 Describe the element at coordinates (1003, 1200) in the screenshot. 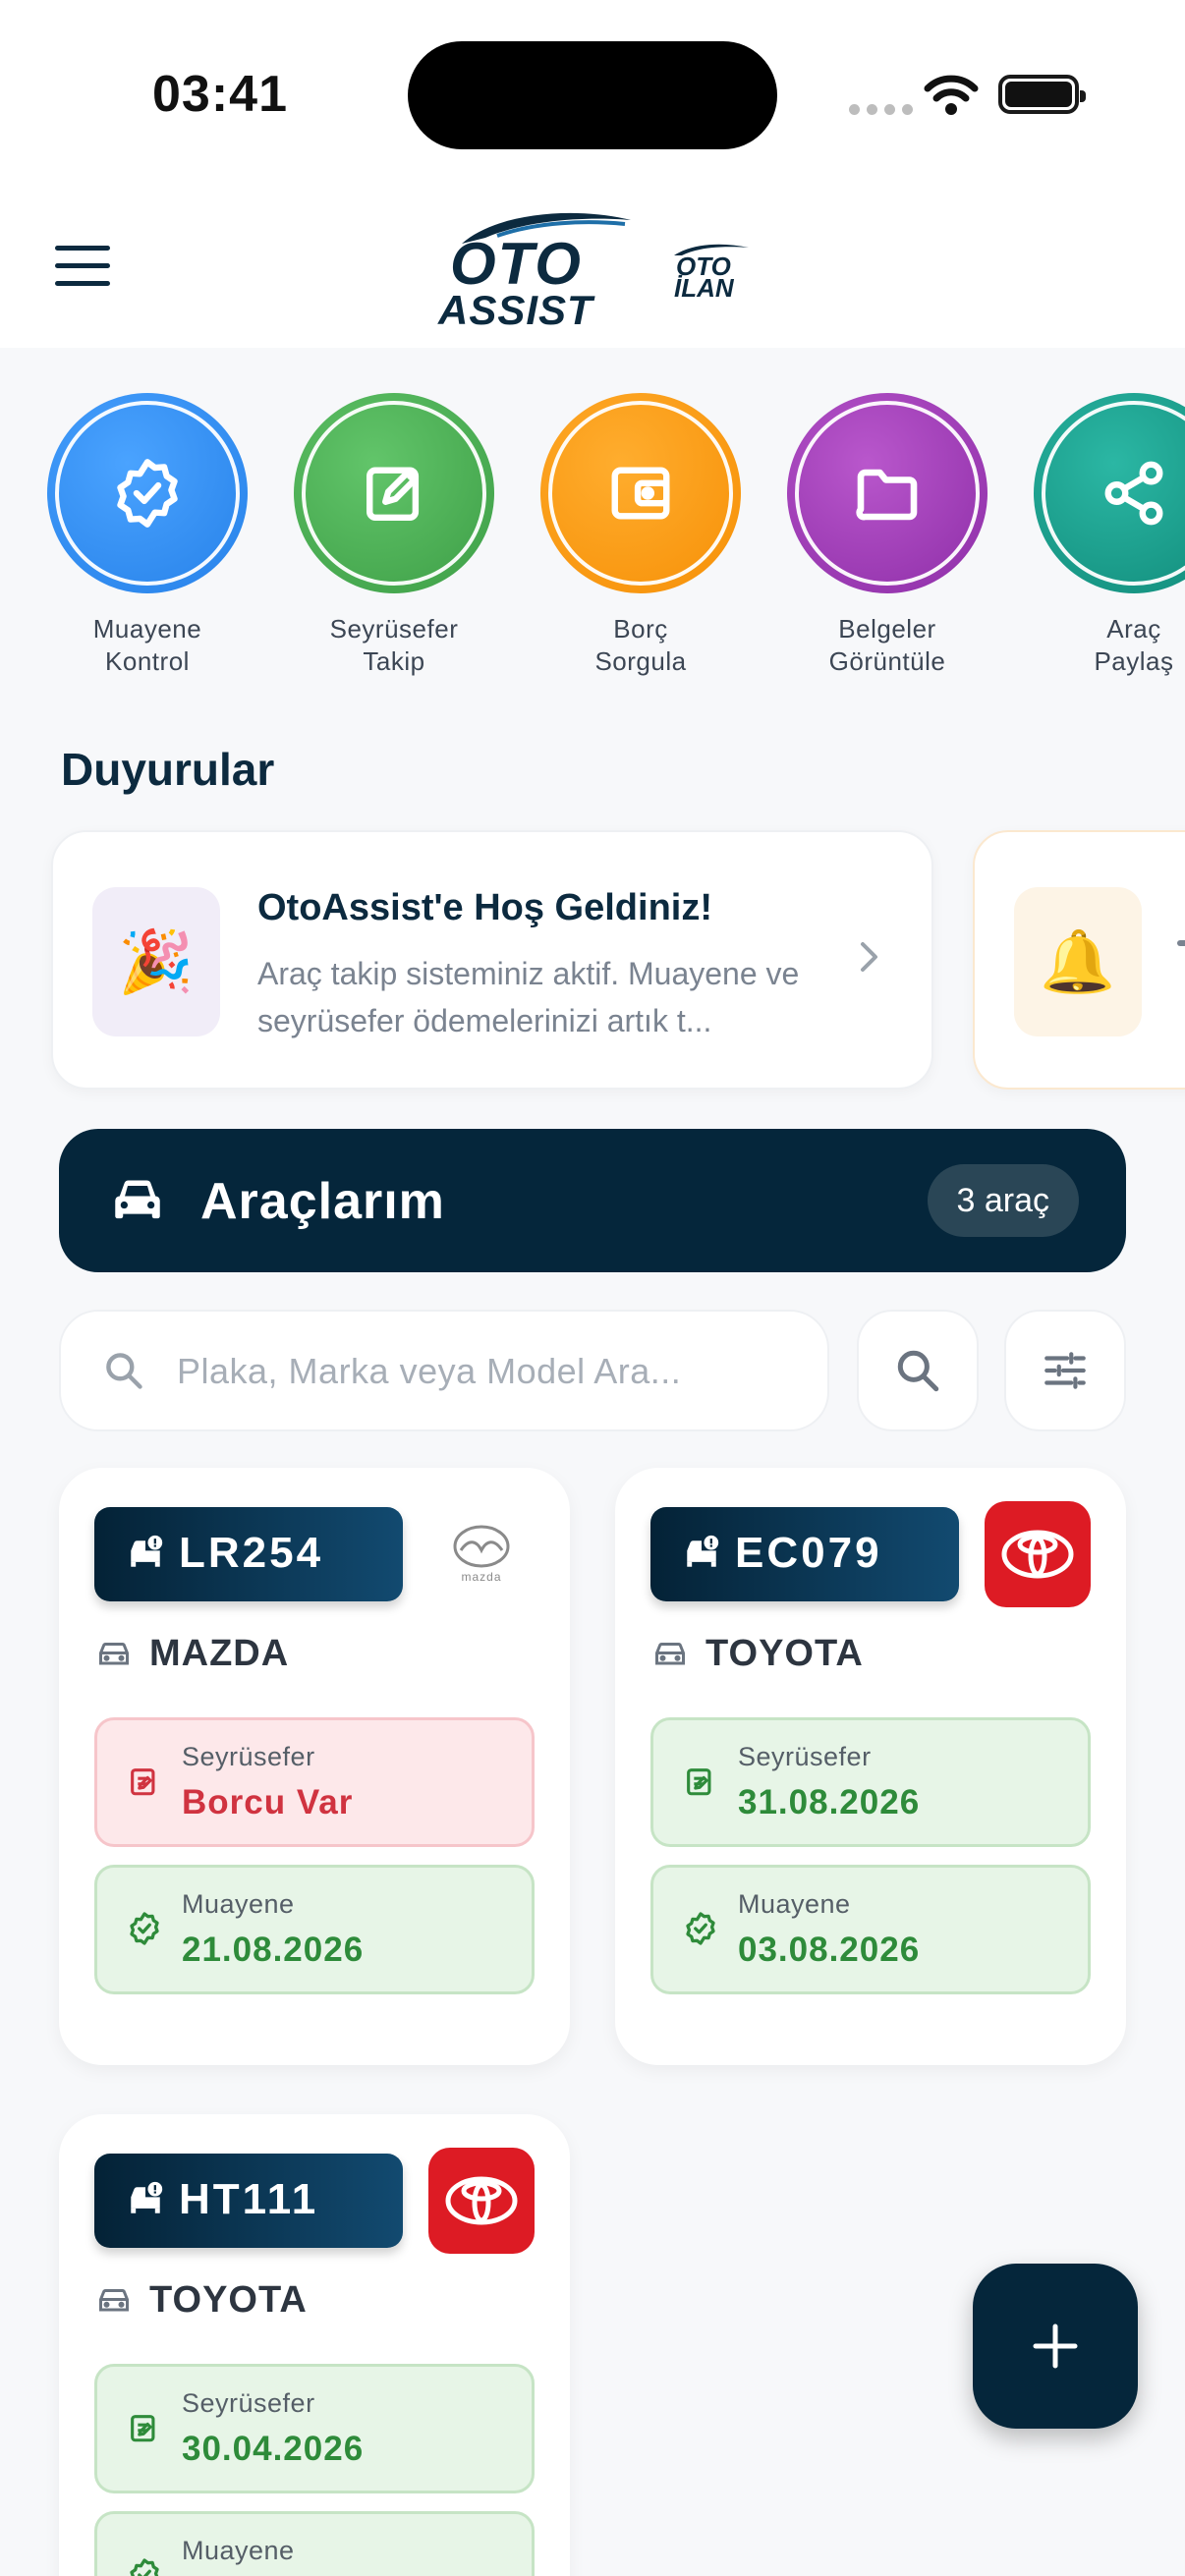

I see `vehicles-count-badge: 3 araç` at that location.